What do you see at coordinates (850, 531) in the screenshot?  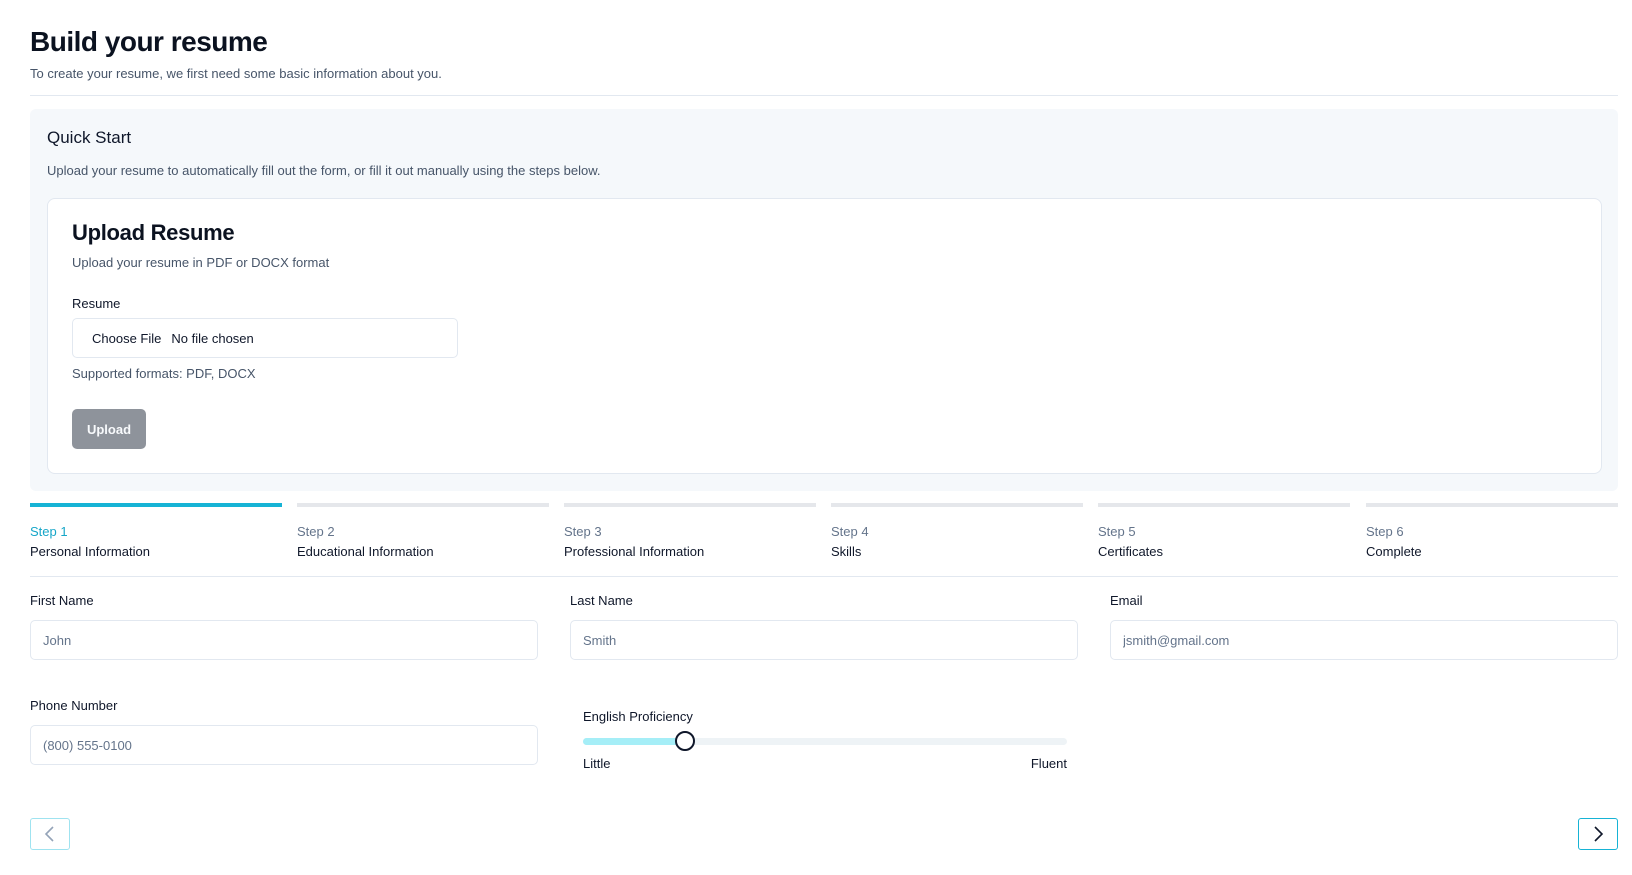 I see `step-4-number: Step 4` at bounding box center [850, 531].